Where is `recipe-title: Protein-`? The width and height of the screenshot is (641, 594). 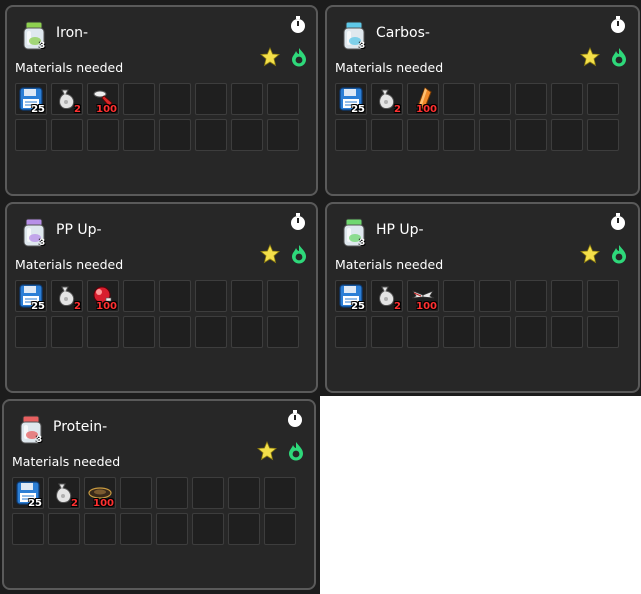
recipe-title: Protein- is located at coordinates (80, 427).